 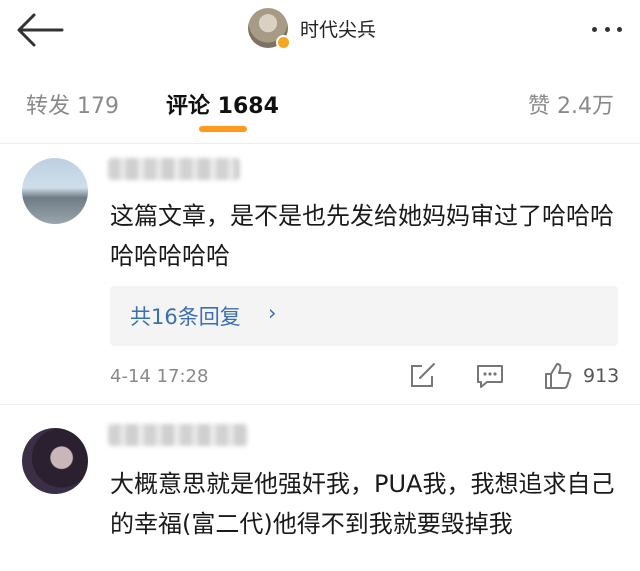 What do you see at coordinates (185, 317) in the screenshot?
I see `replies-count-label: 共16条回复` at bounding box center [185, 317].